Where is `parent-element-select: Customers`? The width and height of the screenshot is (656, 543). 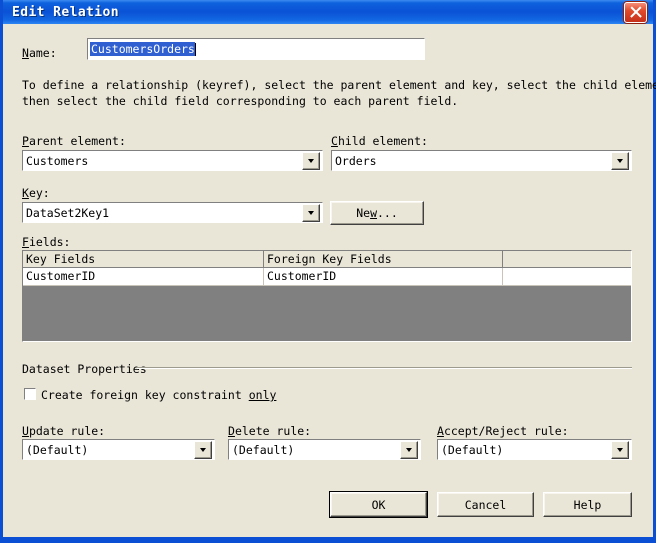 parent-element-select: Customers is located at coordinates (172, 160).